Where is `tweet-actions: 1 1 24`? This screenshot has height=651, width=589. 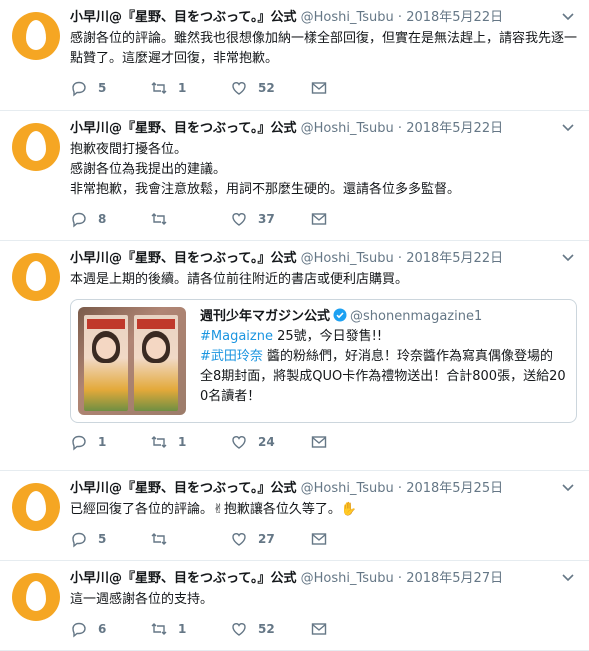 tweet-actions: 1 1 24 is located at coordinates (323, 442).